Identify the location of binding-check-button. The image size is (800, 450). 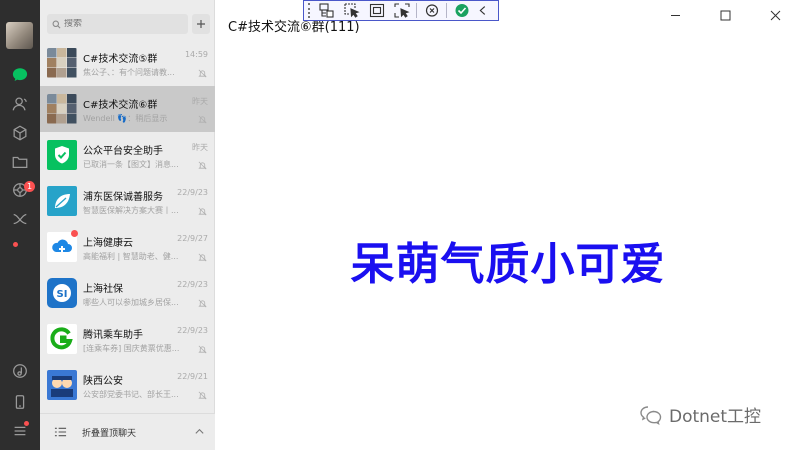
(461, 10).